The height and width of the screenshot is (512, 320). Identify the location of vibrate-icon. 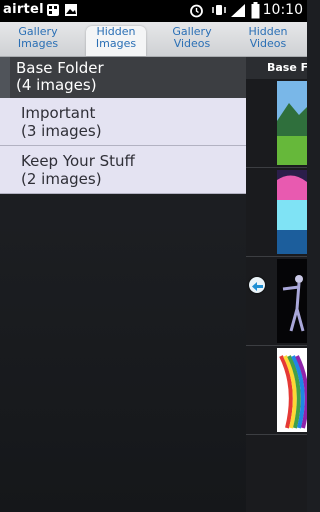
(219, 12).